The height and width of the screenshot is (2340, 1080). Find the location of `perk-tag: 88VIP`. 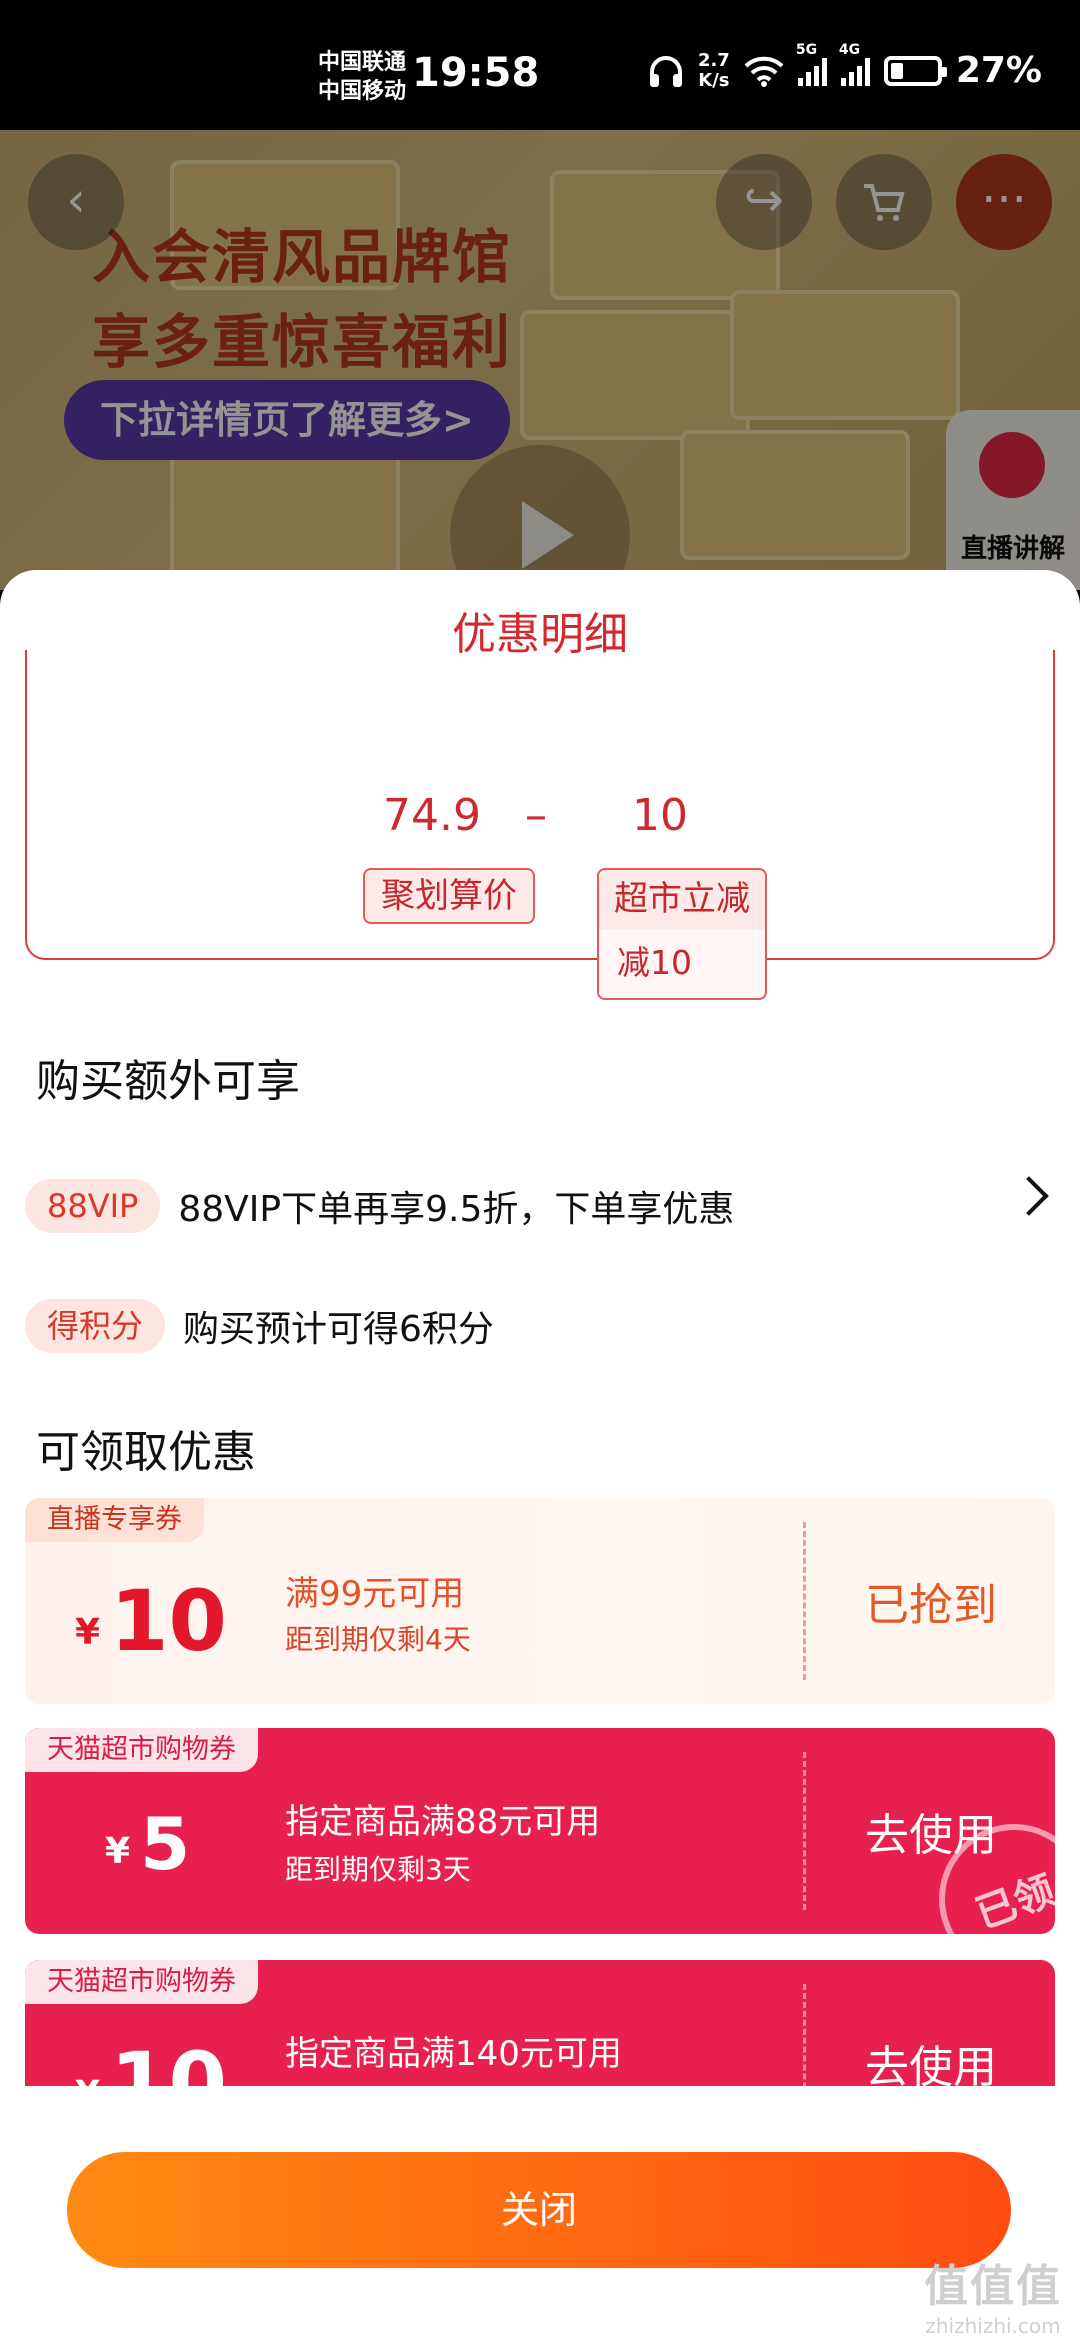

perk-tag: 88VIP is located at coordinates (93, 1206).